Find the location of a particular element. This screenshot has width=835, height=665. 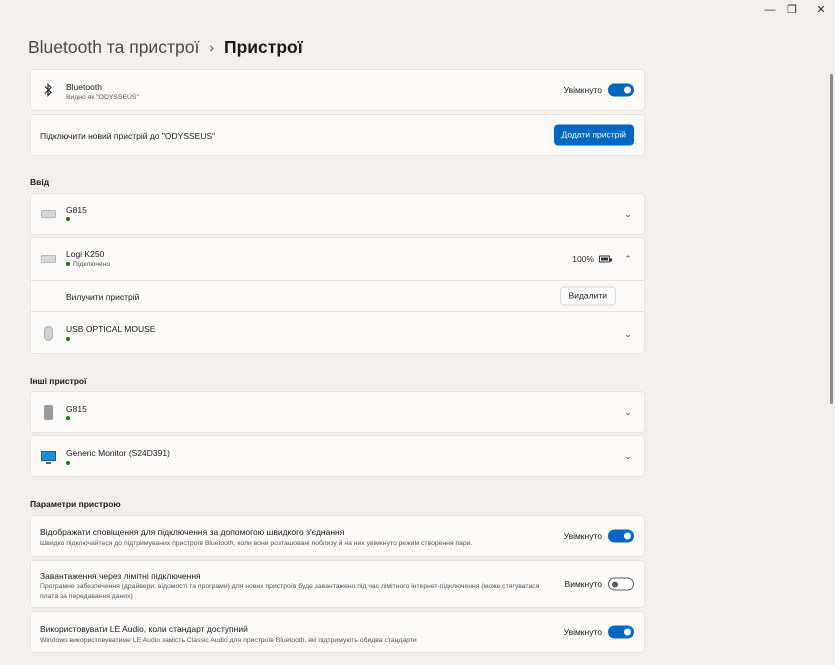

maximize-button: ❐ is located at coordinates (792, 10).